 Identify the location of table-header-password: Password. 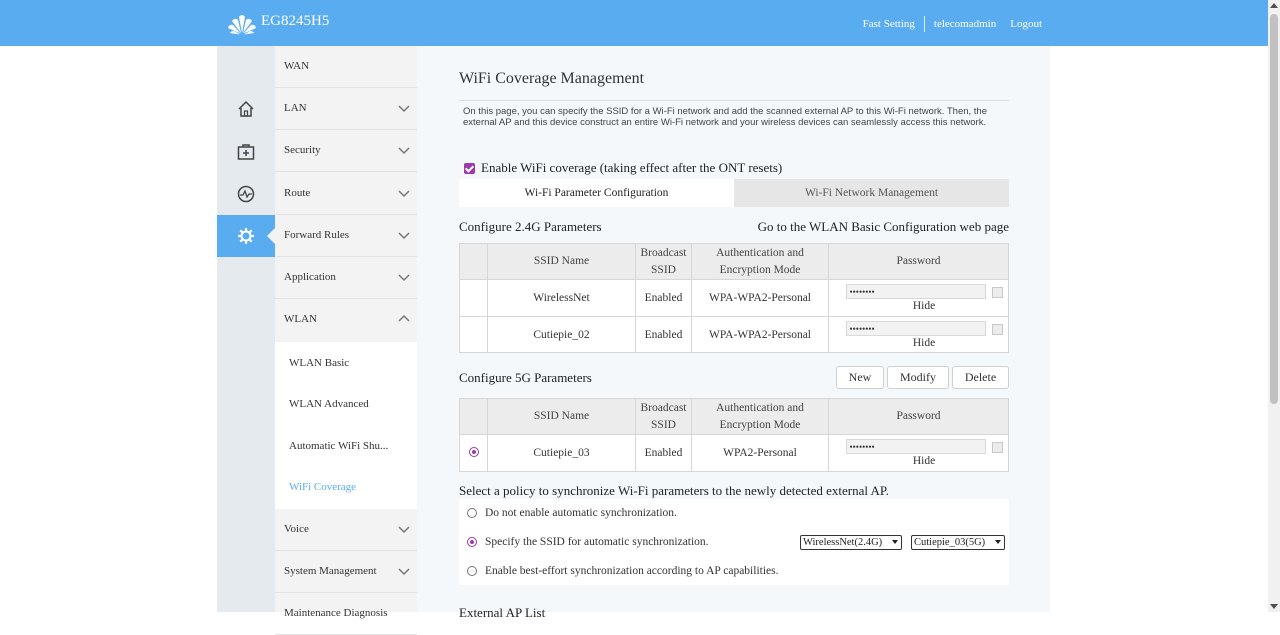
(918, 416).